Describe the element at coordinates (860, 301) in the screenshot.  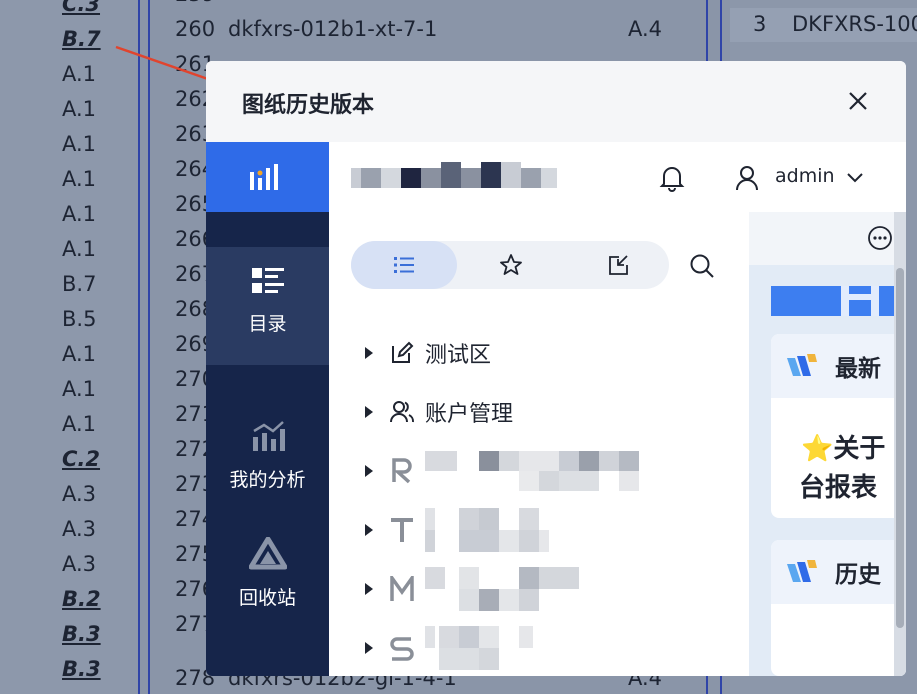
I see `banner-graphic` at that location.